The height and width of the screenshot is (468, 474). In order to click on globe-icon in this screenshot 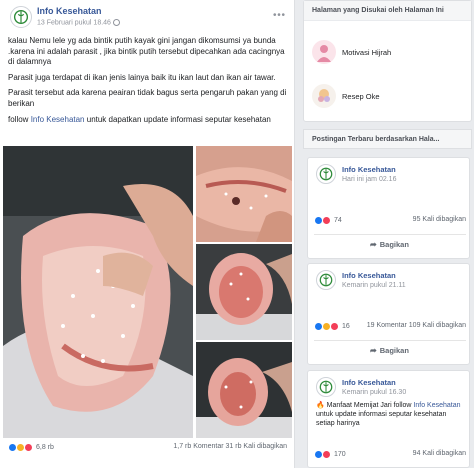, I will do `click(116, 22)`.